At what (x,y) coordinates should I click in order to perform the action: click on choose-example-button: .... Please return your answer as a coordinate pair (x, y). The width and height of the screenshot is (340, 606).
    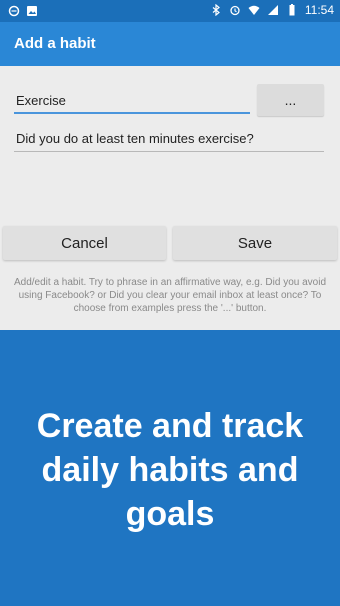
    Looking at the image, I should click on (290, 100).